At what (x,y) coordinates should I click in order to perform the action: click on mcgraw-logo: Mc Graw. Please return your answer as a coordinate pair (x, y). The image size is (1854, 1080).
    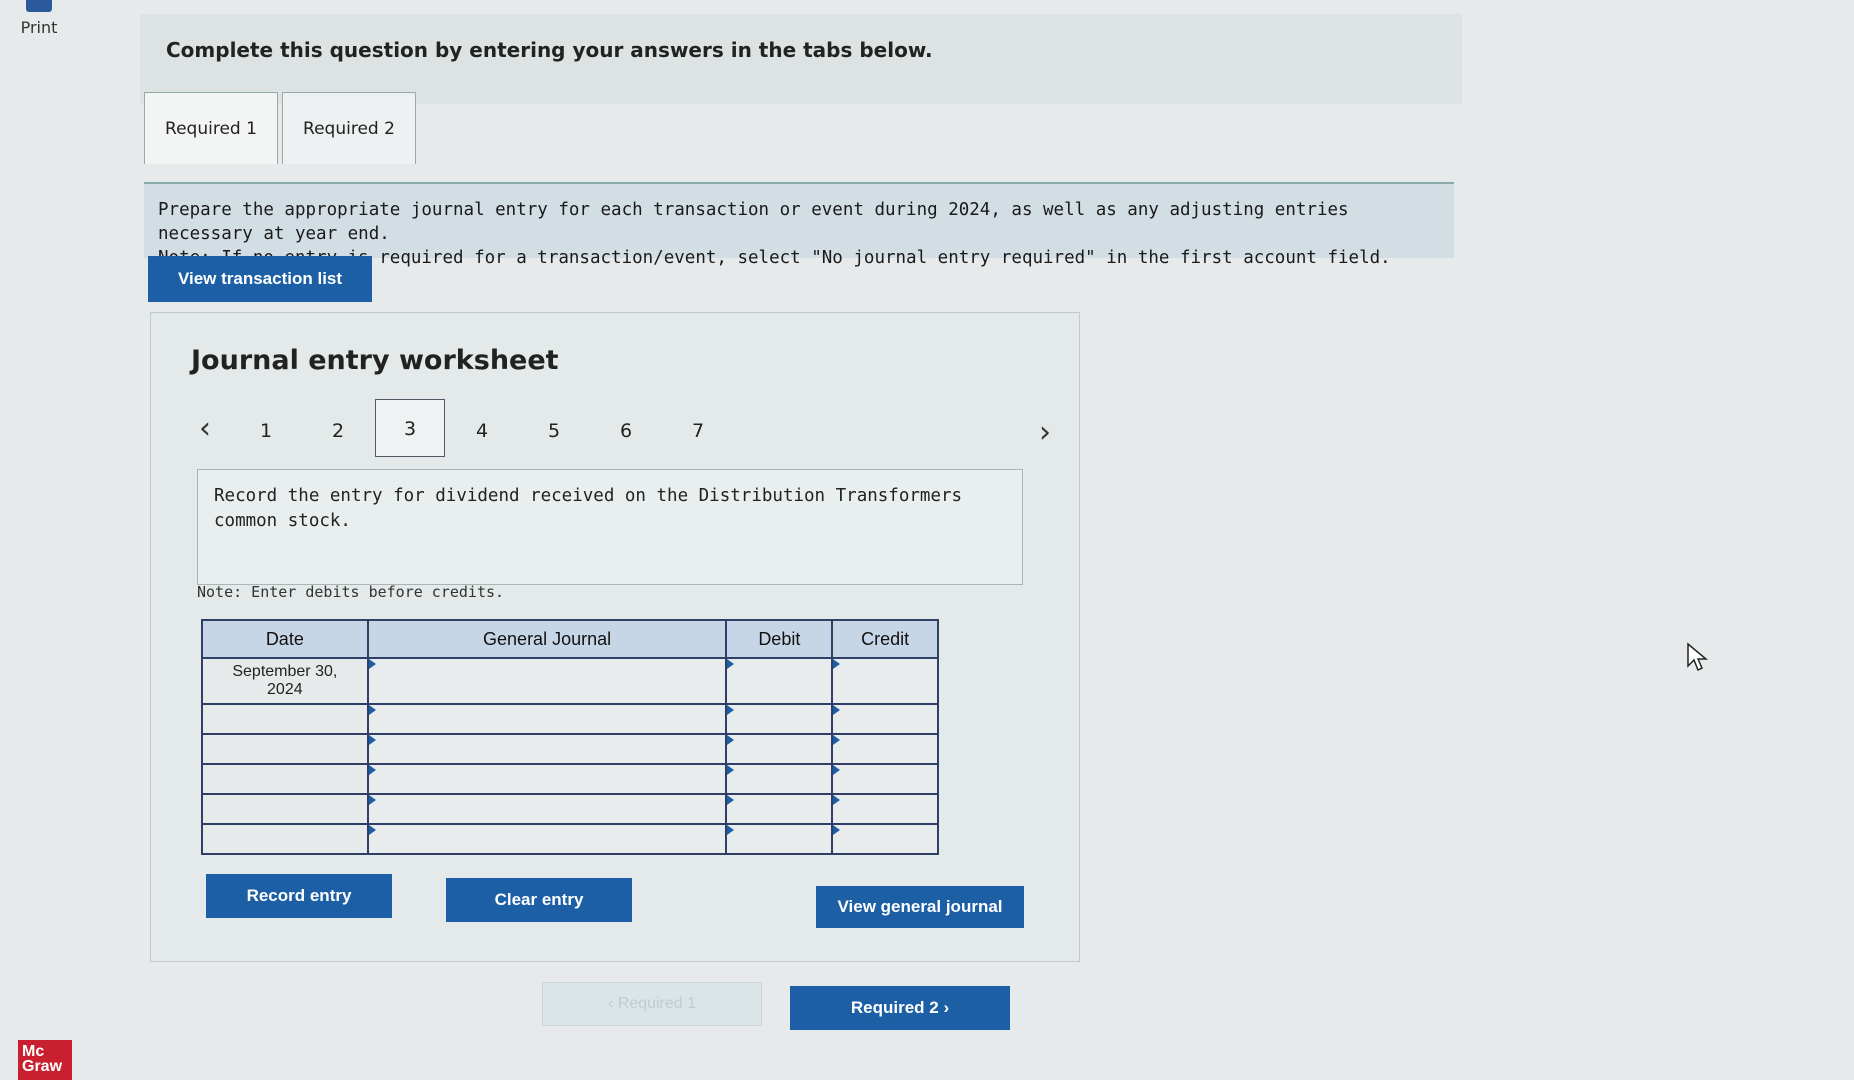
    Looking at the image, I should click on (45, 1060).